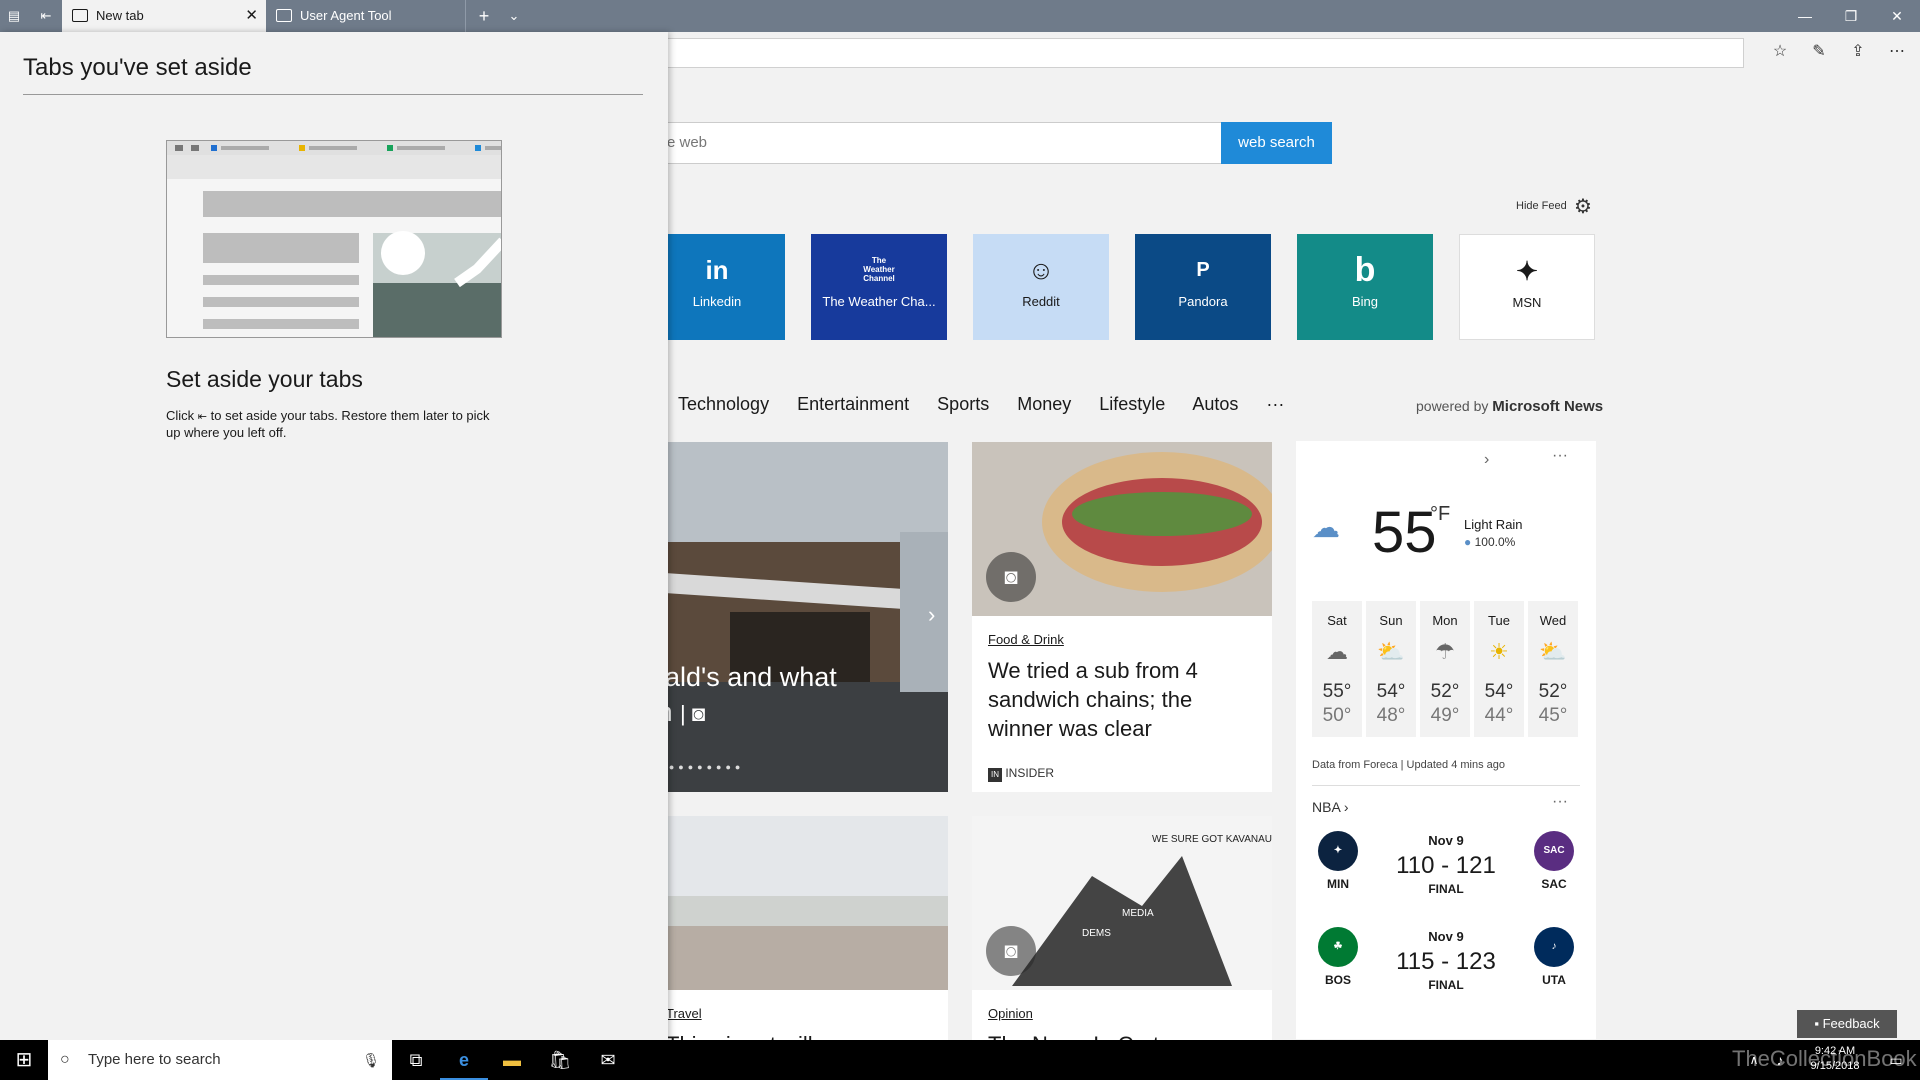  What do you see at coordinates (1391, 669) in the screenshot?
I see `forecast-day: Sun ⛅ 54° 48°` at bounding box center [1391, 669].